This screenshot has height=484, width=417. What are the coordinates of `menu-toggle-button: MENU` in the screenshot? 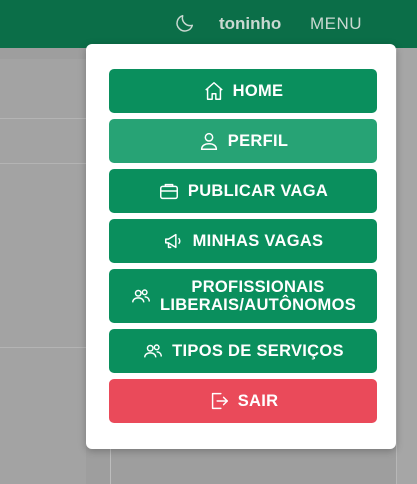 It's located at (336, 24).